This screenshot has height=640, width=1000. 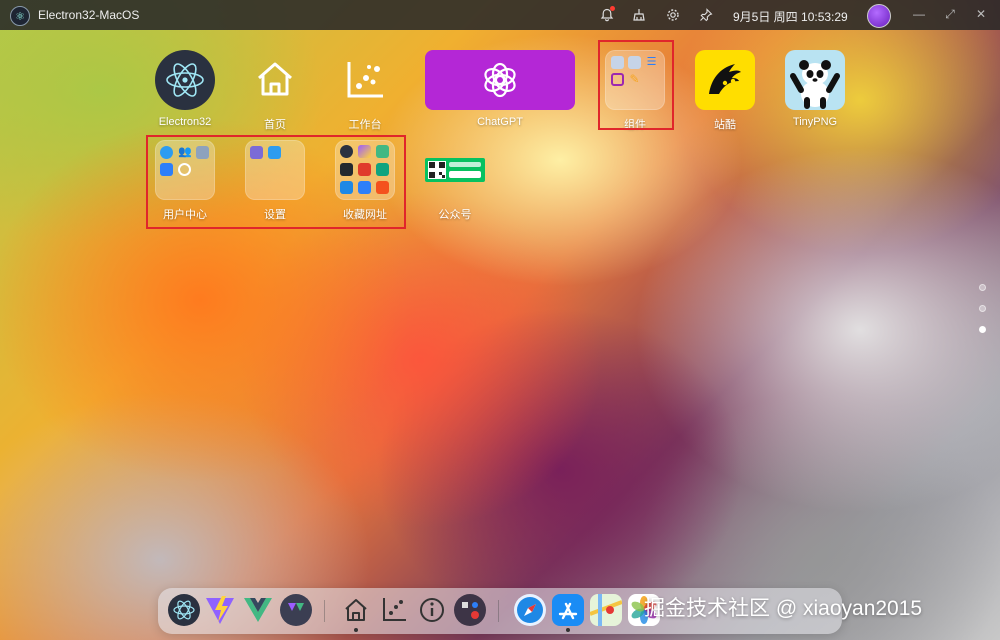 I want to click on desktop-icon-label: 首页, so click(x=275, y=125).